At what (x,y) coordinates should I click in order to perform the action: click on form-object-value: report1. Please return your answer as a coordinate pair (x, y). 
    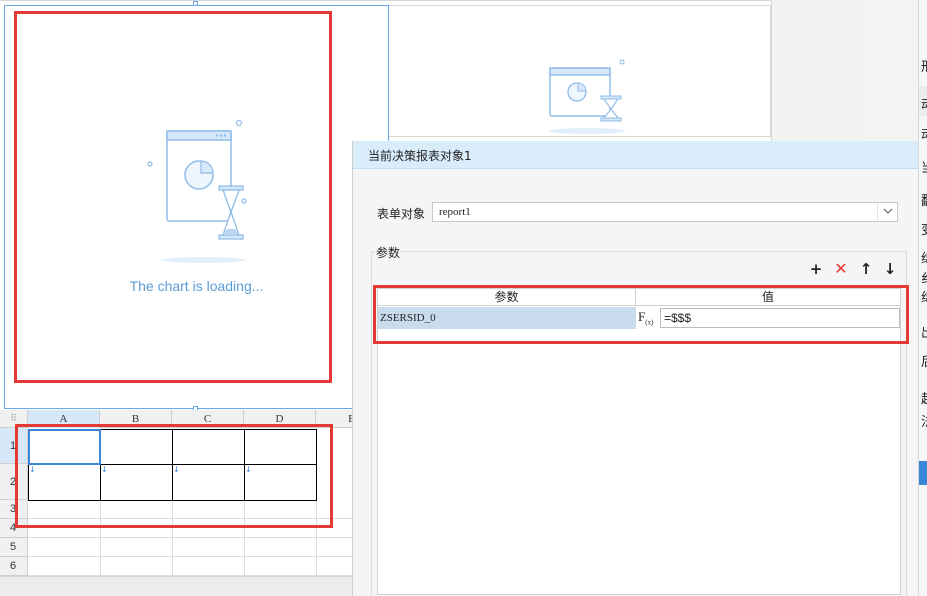
    Looking at the image, I should click on (455, 212).